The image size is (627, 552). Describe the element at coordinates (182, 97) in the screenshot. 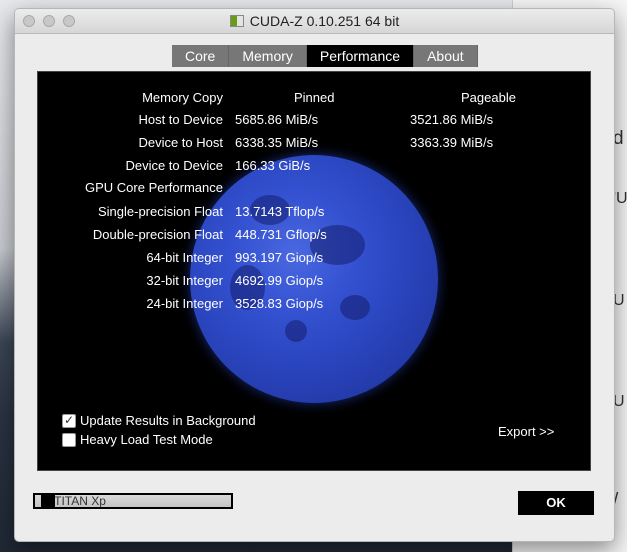

I see `memory-copy-header: Memory Copy` at that location.